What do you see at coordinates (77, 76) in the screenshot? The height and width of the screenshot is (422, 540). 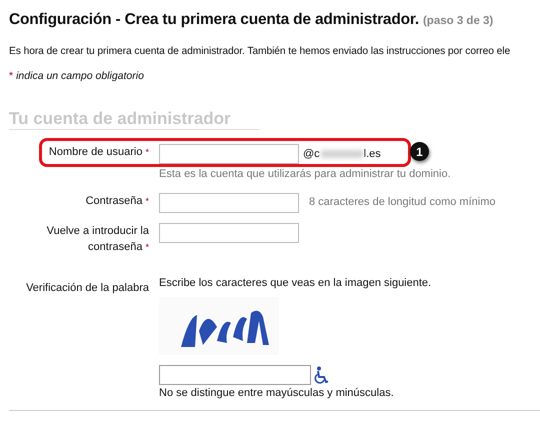 I see `required-note: * indica un campo obligatorio` at bounding box center [77, 76].